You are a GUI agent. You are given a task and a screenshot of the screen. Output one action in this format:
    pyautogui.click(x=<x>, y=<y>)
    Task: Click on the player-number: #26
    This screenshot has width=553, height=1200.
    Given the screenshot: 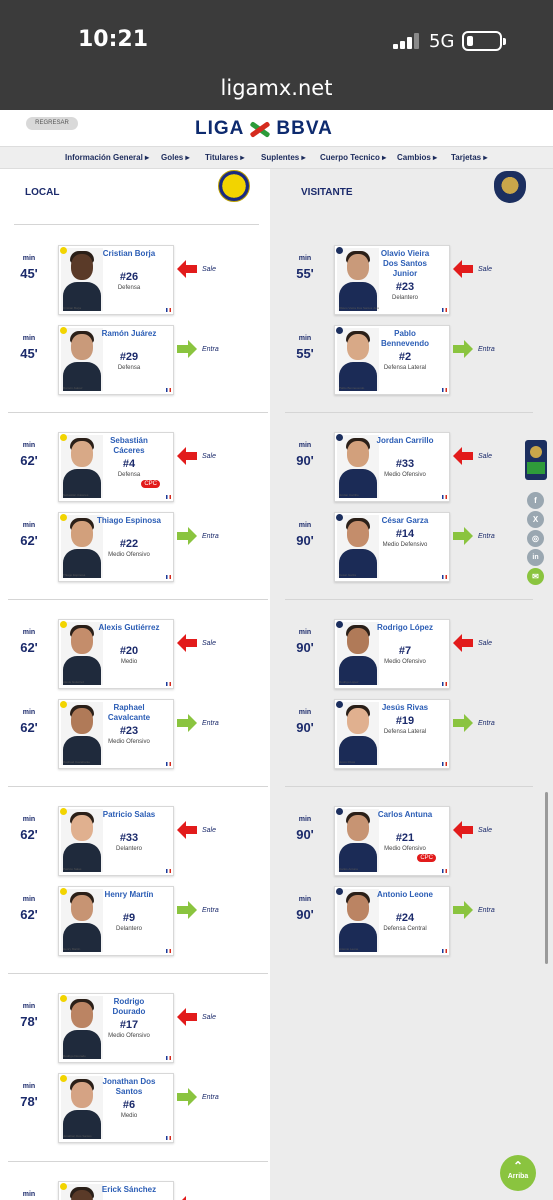 What is the action you would take?
    pyautogui.click(x=129, y=277)
    